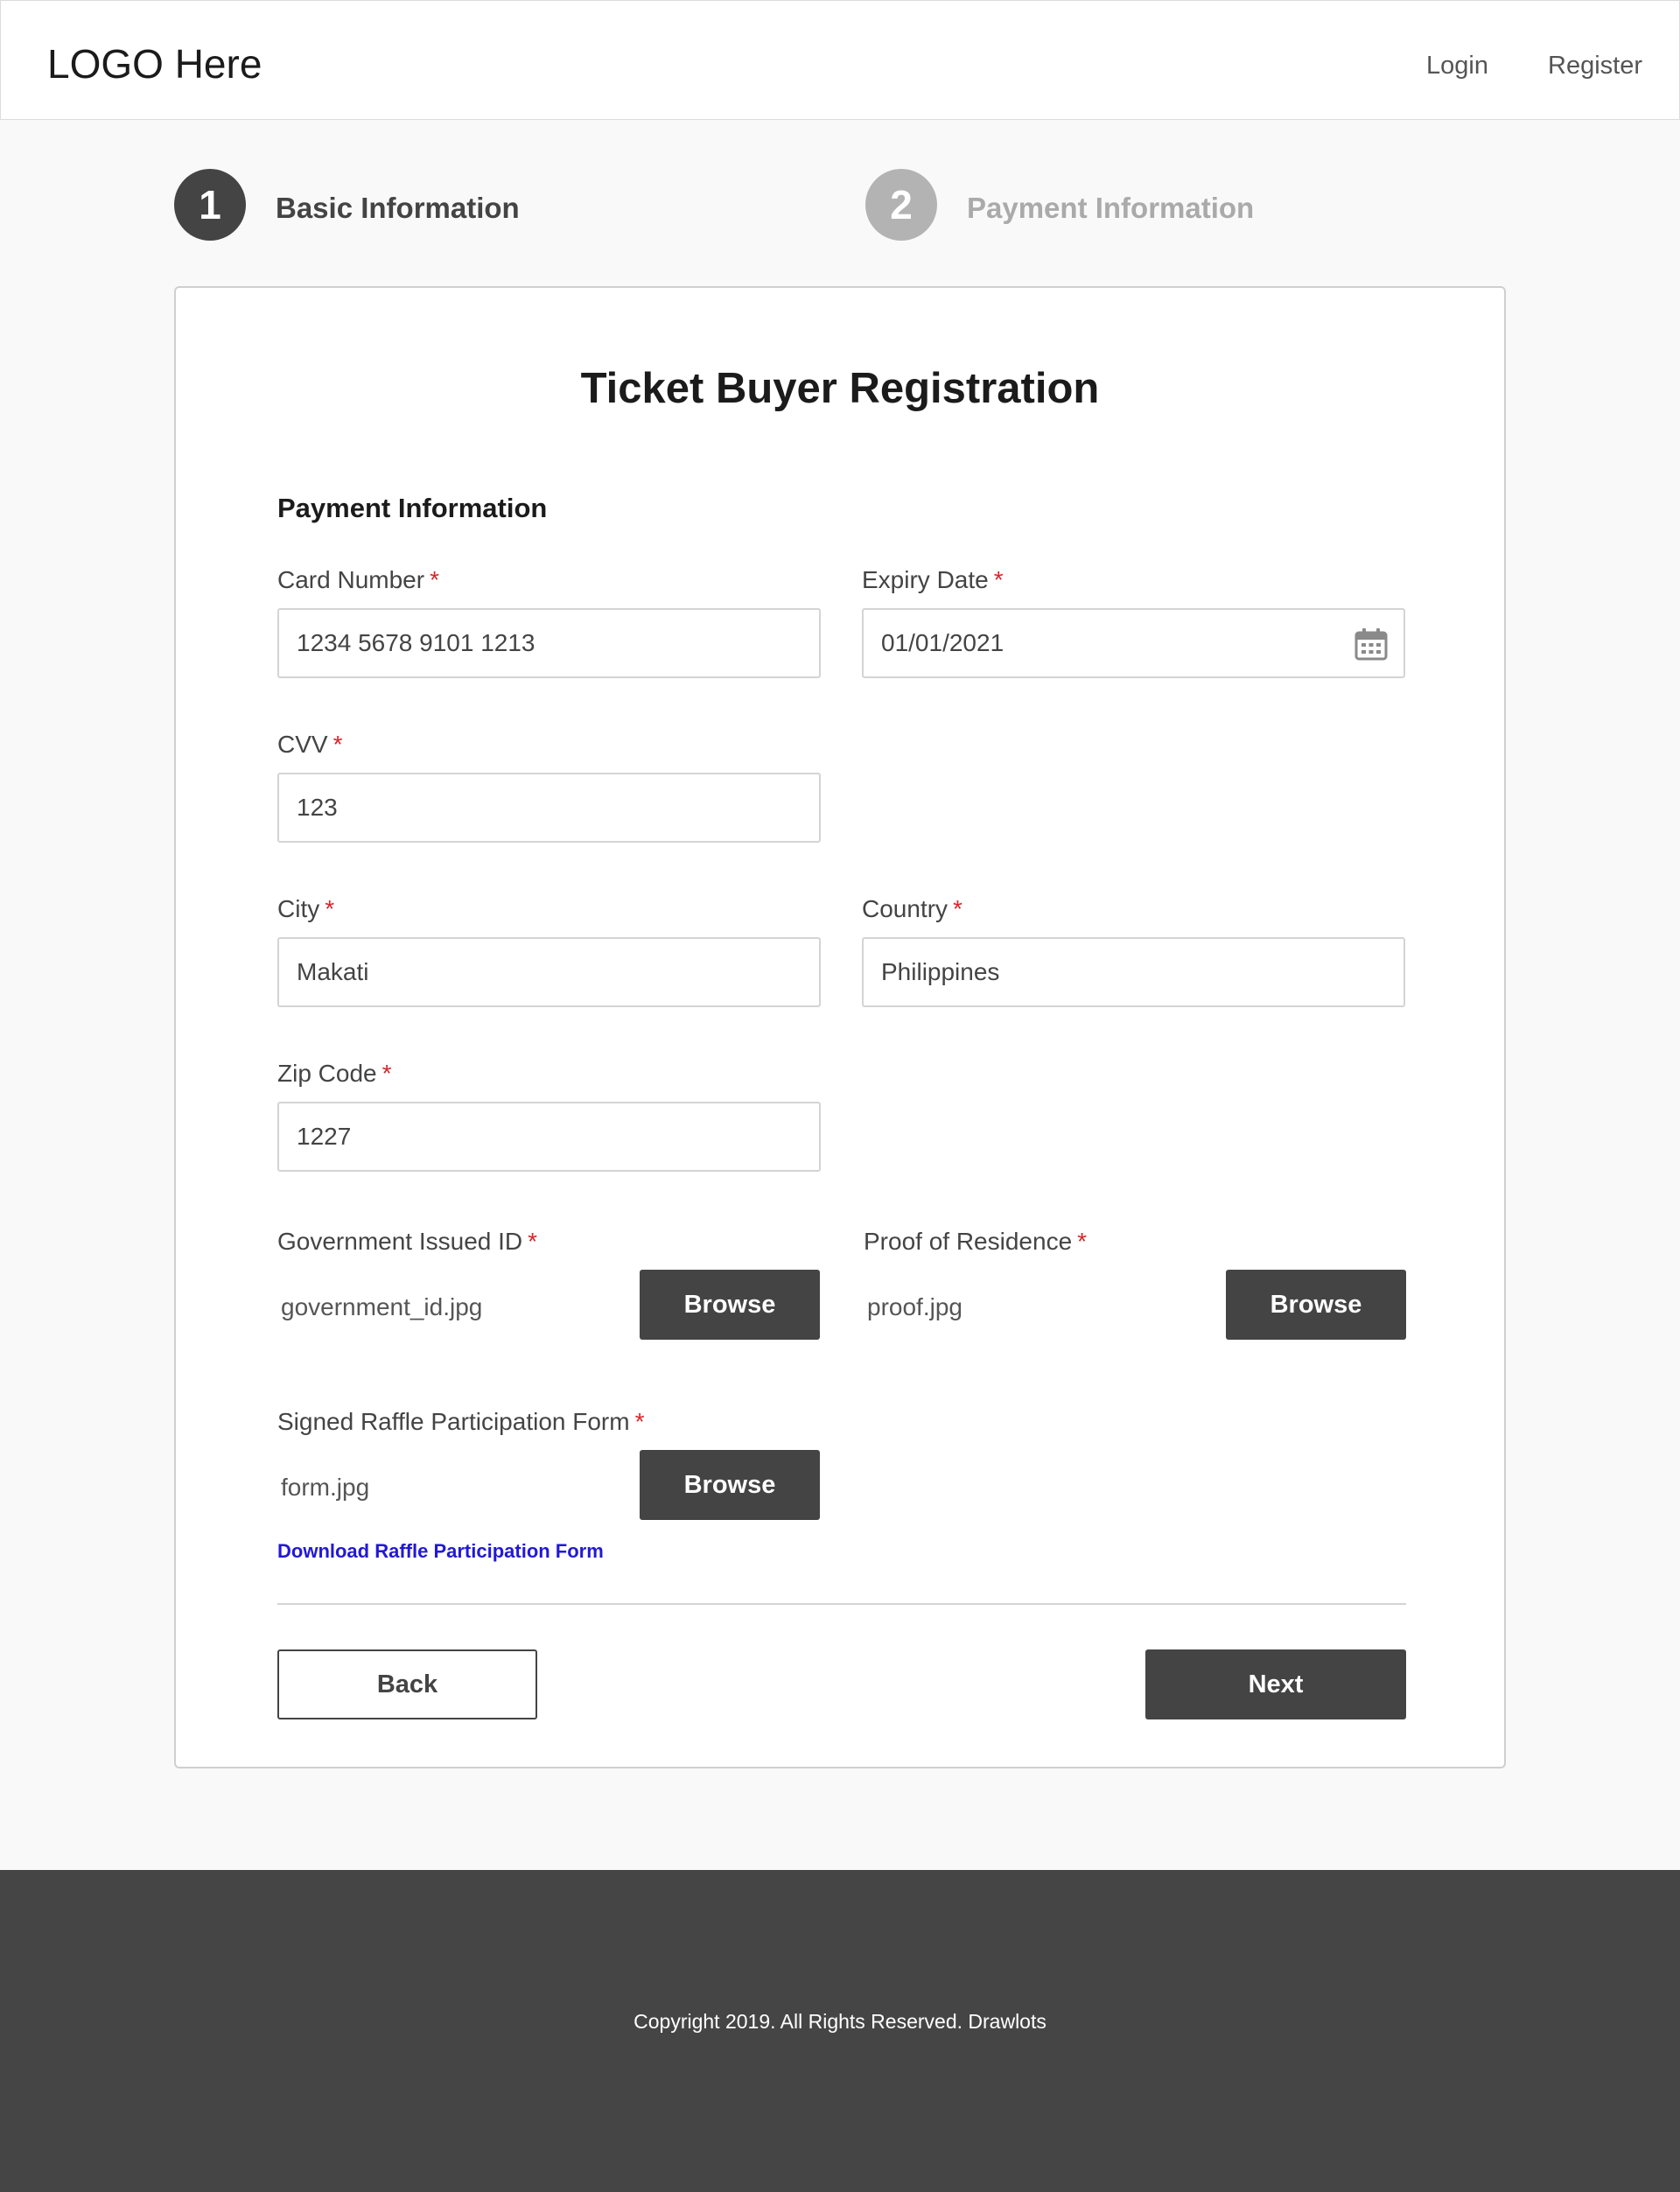  What do you see at coordinates (1595, 65) in the screenshot?
I see `register-link: Register` at bounding box center [1595, 65].